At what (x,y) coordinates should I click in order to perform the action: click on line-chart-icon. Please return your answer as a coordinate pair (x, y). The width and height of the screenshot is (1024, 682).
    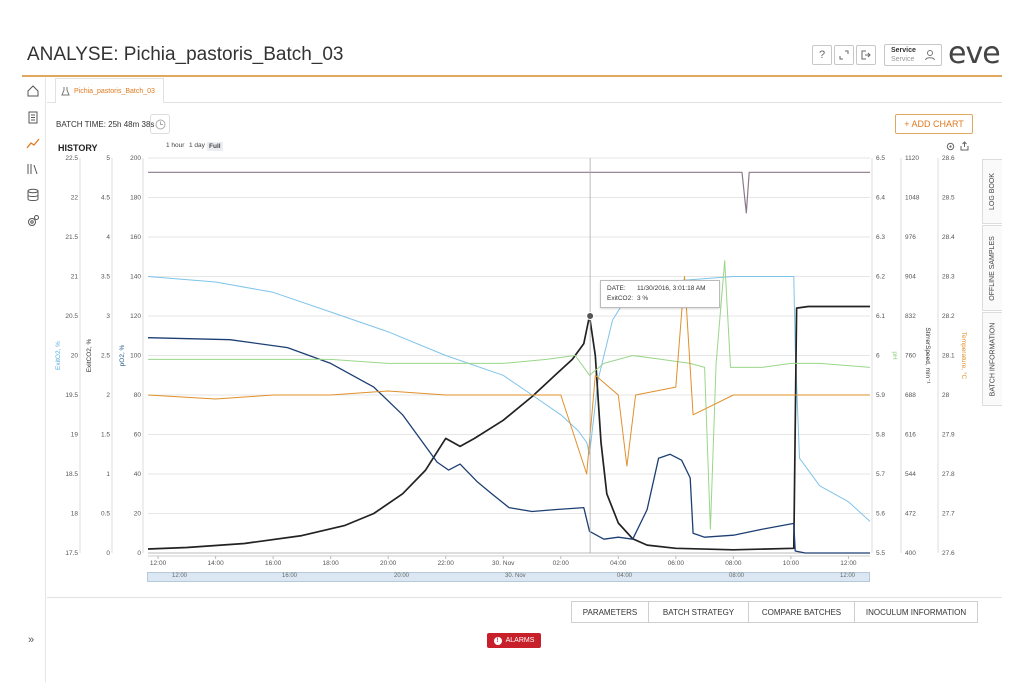
    Looking at the image, I should click on (33, 143).